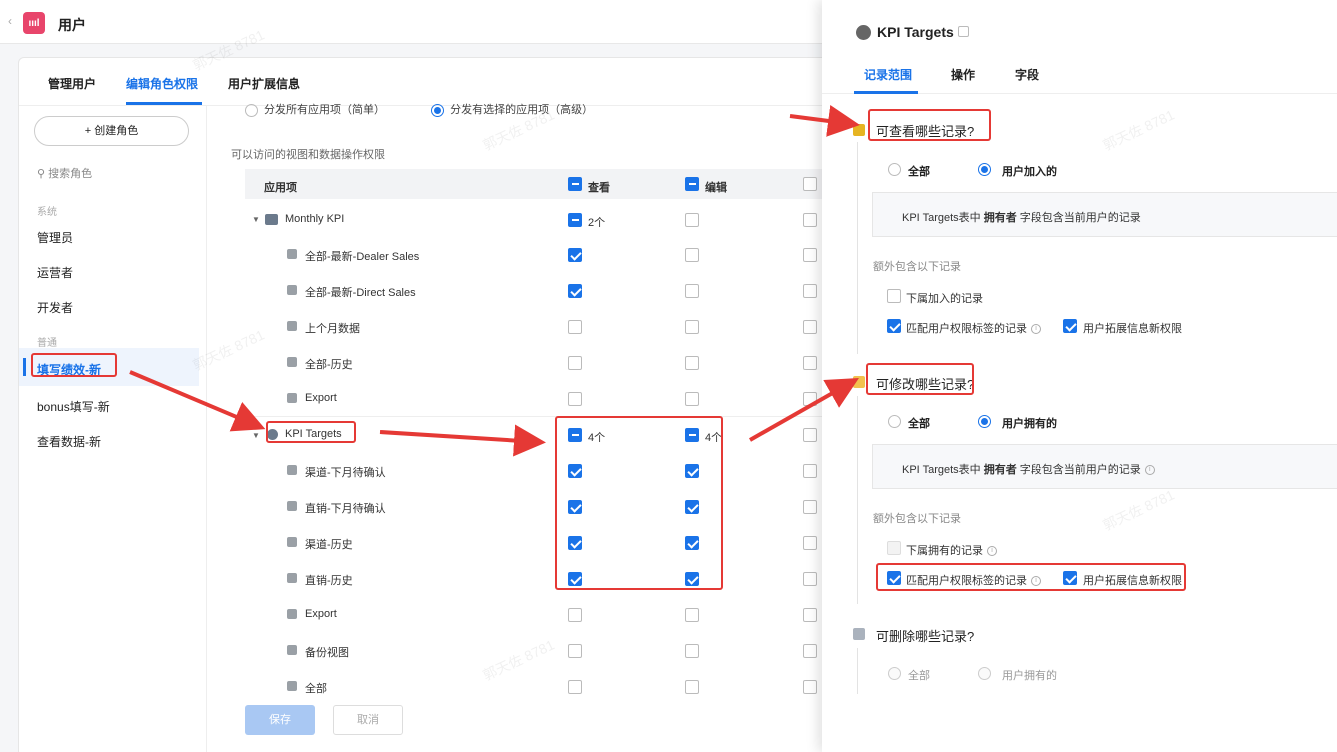 This screenshot has width=1337, height=752. Describe the element at coordinates (894, 326) in the screenshot. I see `view-match-tag-checkbox` at that location.